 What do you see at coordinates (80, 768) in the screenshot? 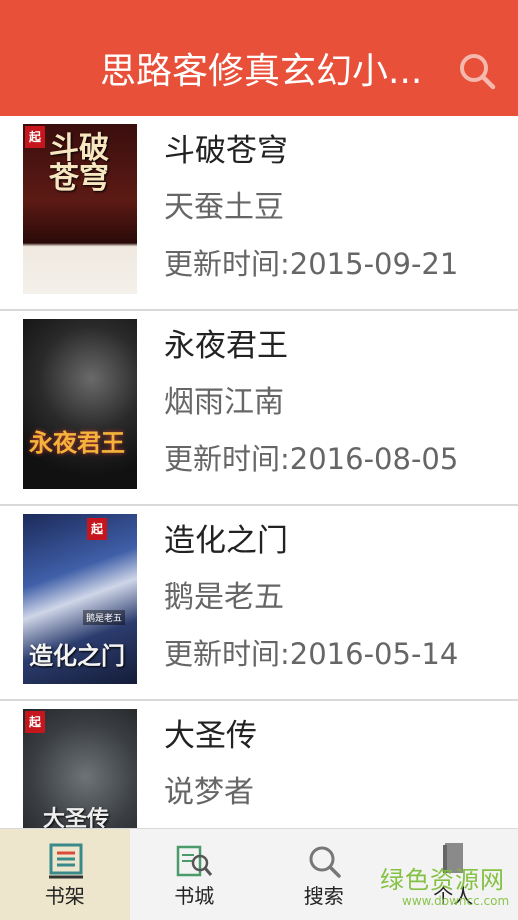
I see `book-cover: 起 大圣传` at bounding box center [80, 768].